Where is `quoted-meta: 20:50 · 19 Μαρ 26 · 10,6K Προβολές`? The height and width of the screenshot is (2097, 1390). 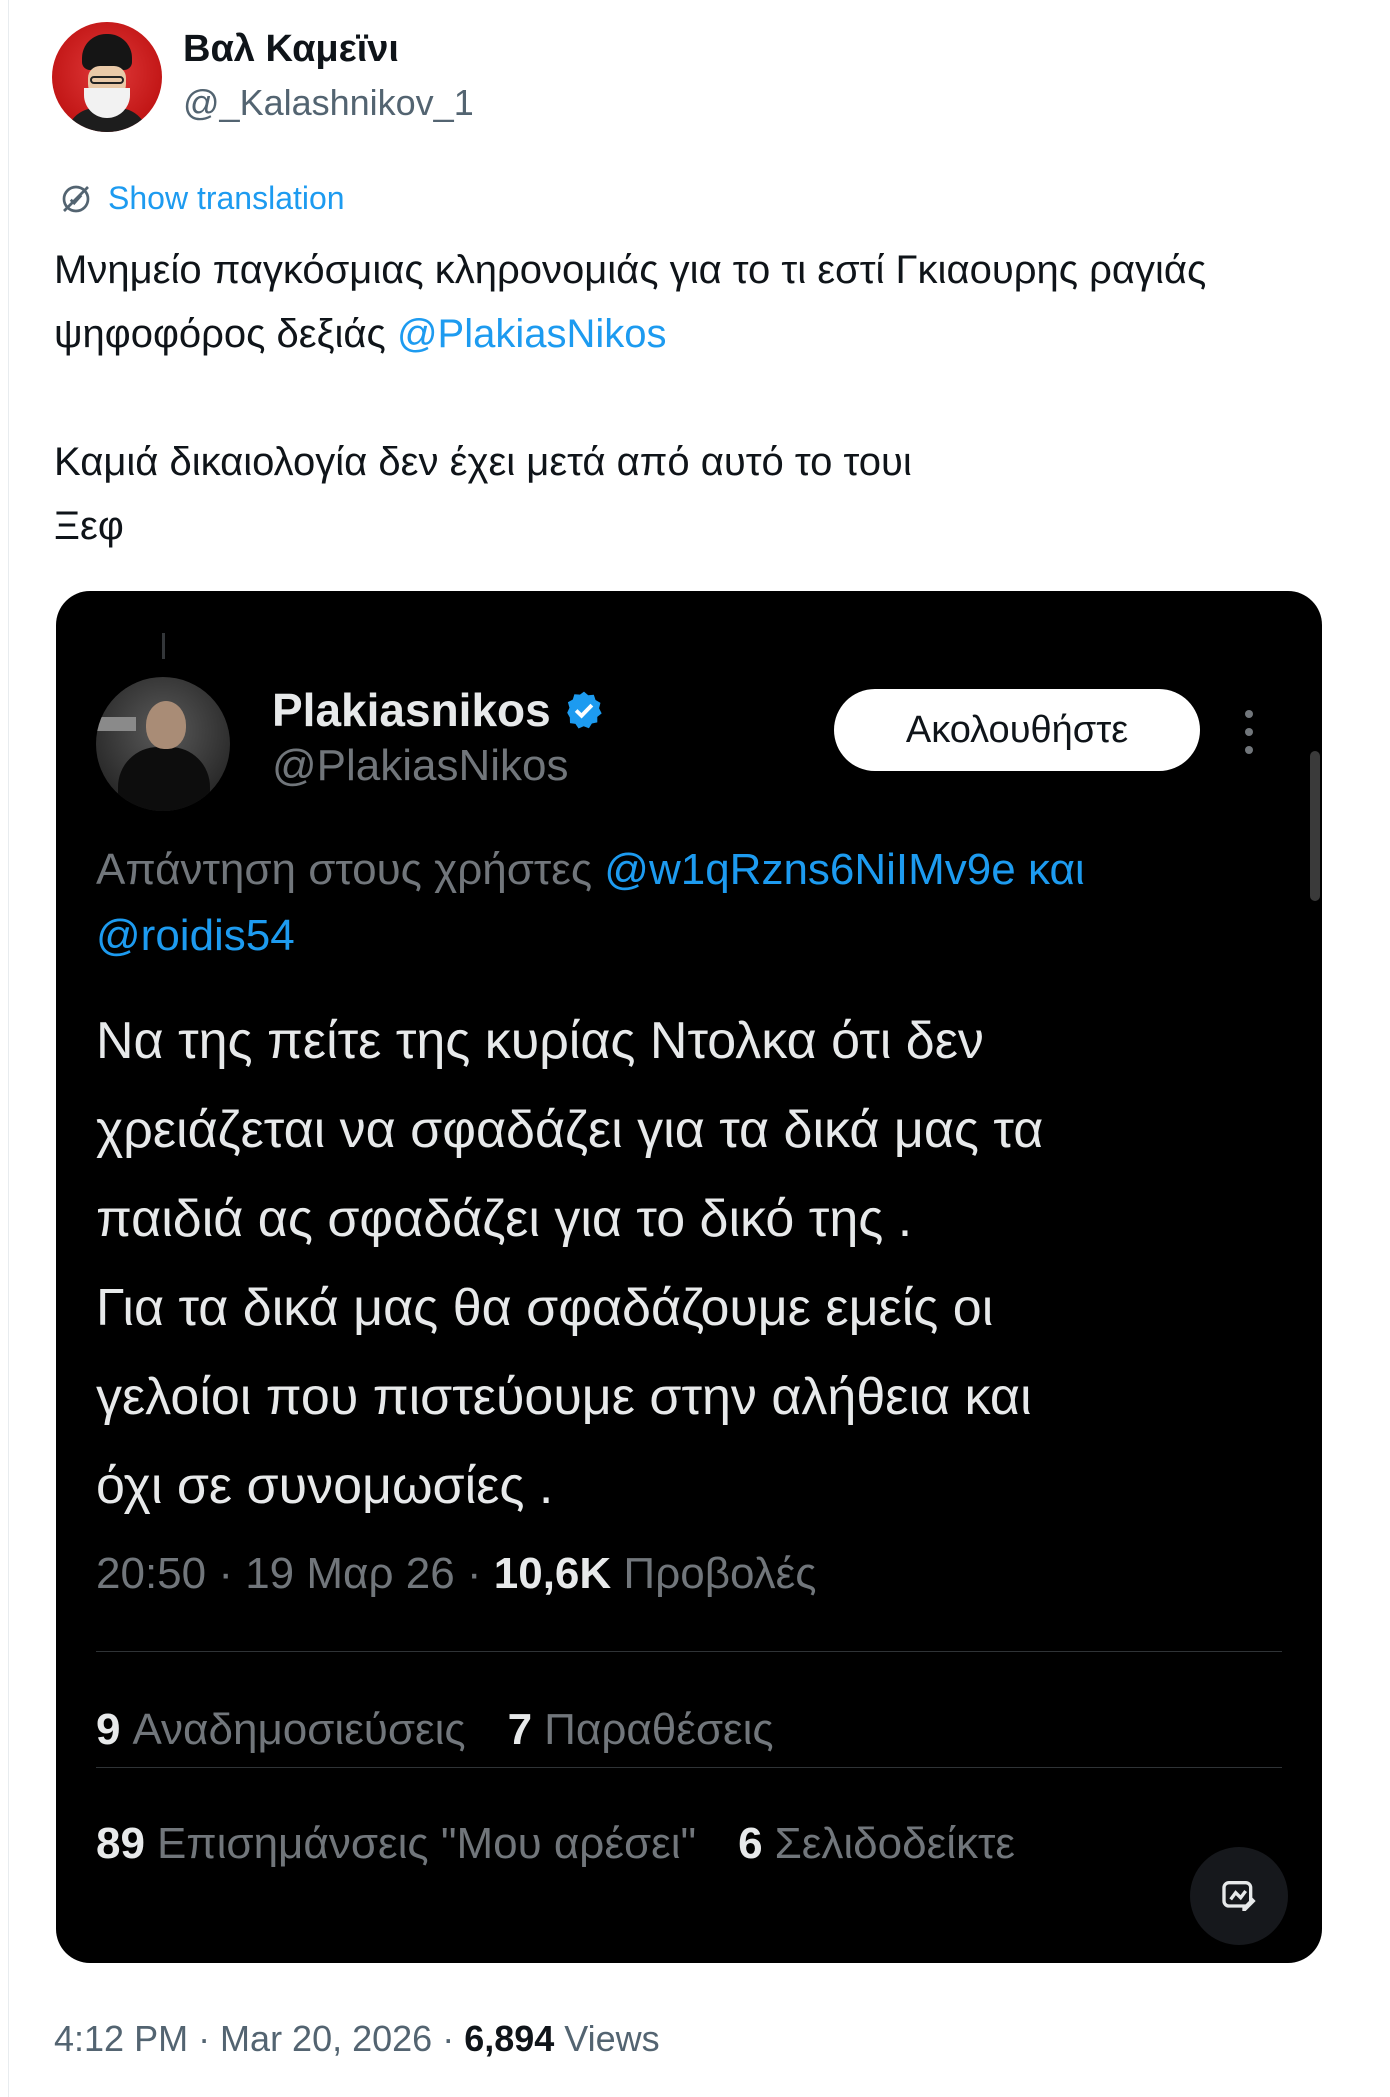 quoted-meta: 20:50 · 19 Μαρ 26 · 10,6K Προβολές is located at coordinates (456, 1574).